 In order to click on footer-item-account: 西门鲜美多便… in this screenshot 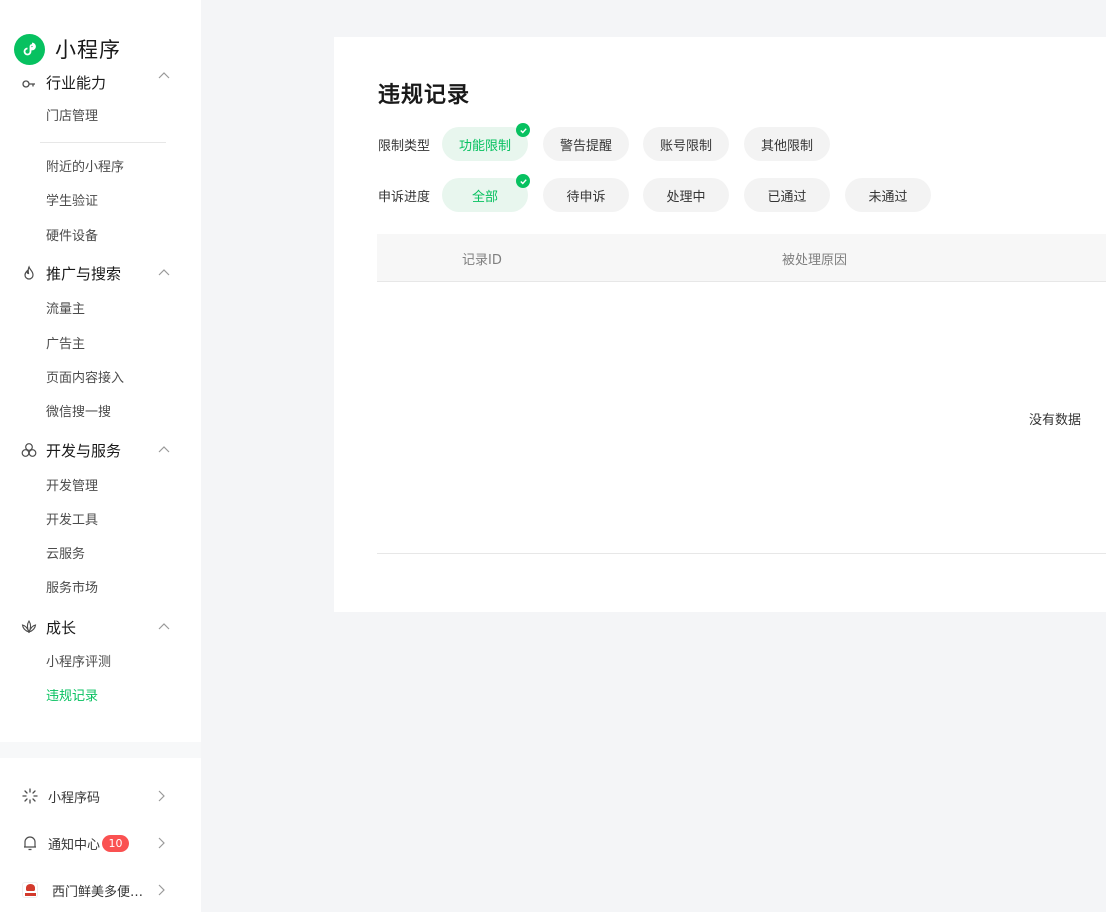, I will do `click(100, 890)`.